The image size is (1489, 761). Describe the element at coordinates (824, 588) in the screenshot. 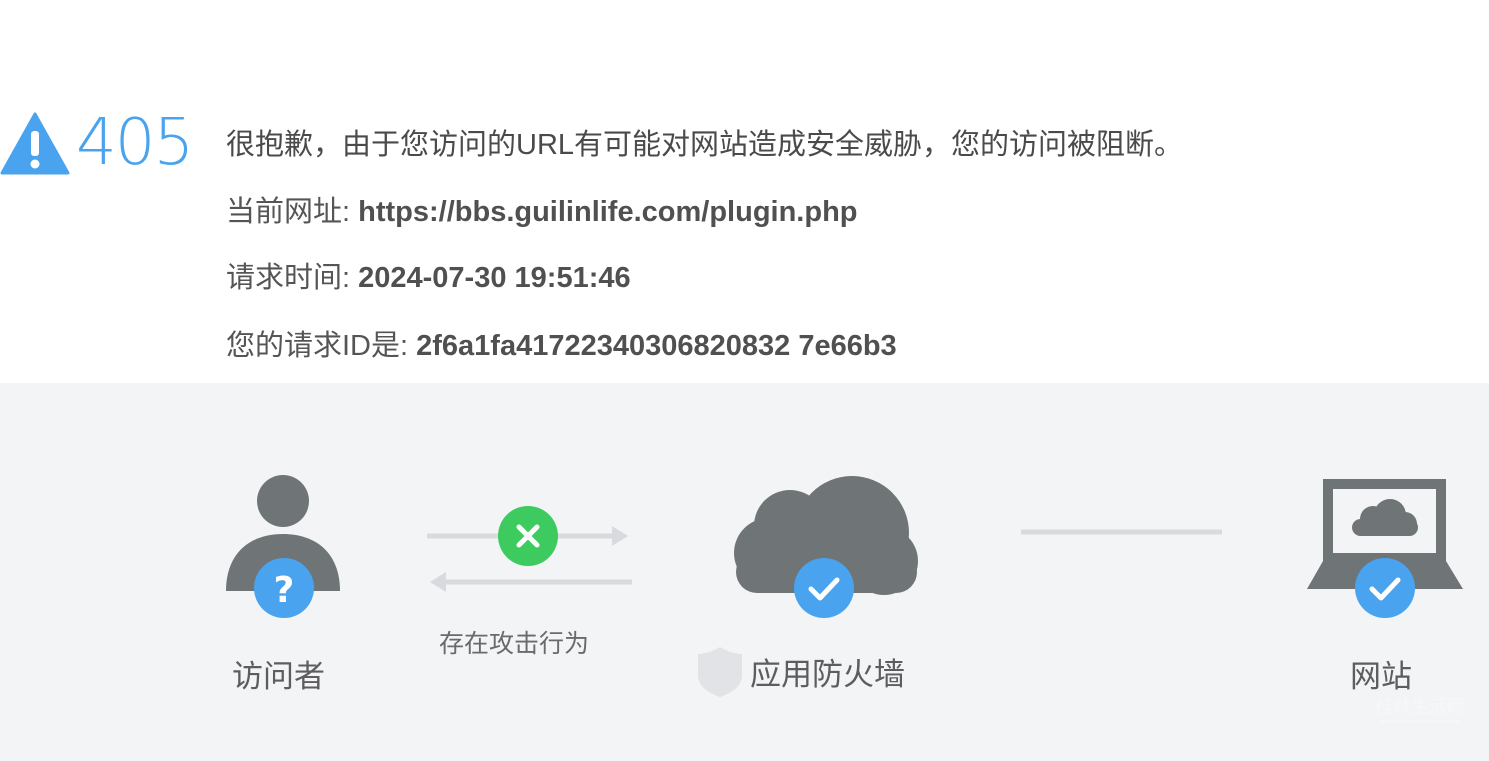

I see `waf-check-icon` at that location.